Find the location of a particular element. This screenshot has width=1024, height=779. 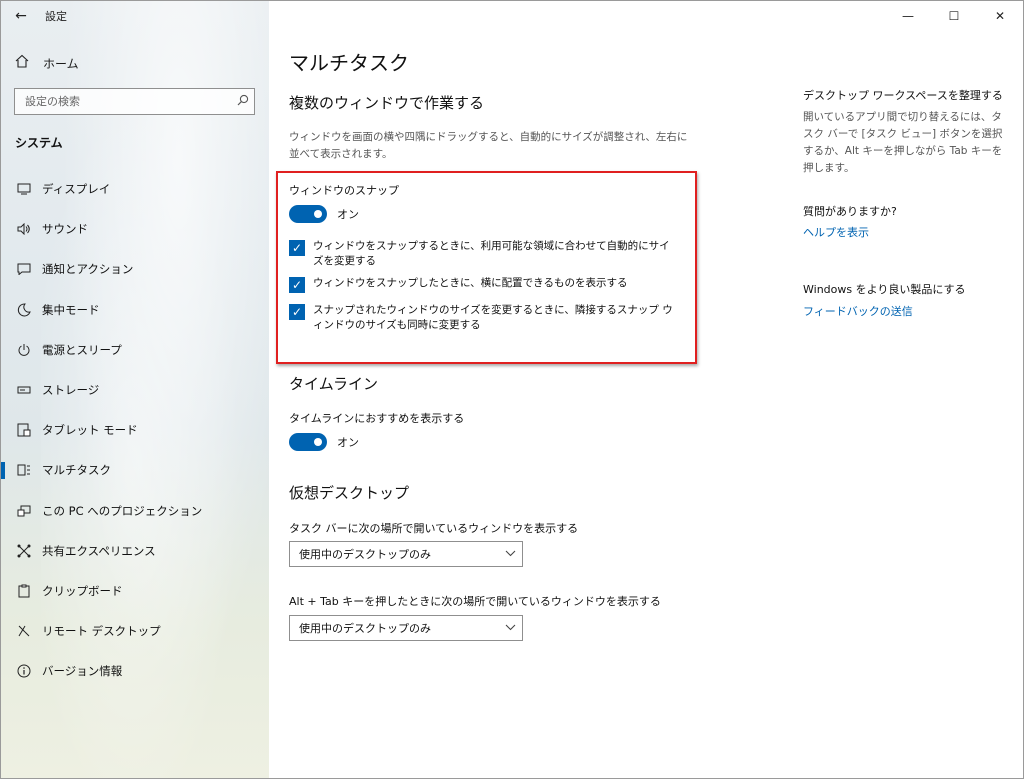

alttab-windows-label: Alt + Tab キーを押したときに次の場所で開いているウィンドウを表示する is located at coordinates (475, 601).